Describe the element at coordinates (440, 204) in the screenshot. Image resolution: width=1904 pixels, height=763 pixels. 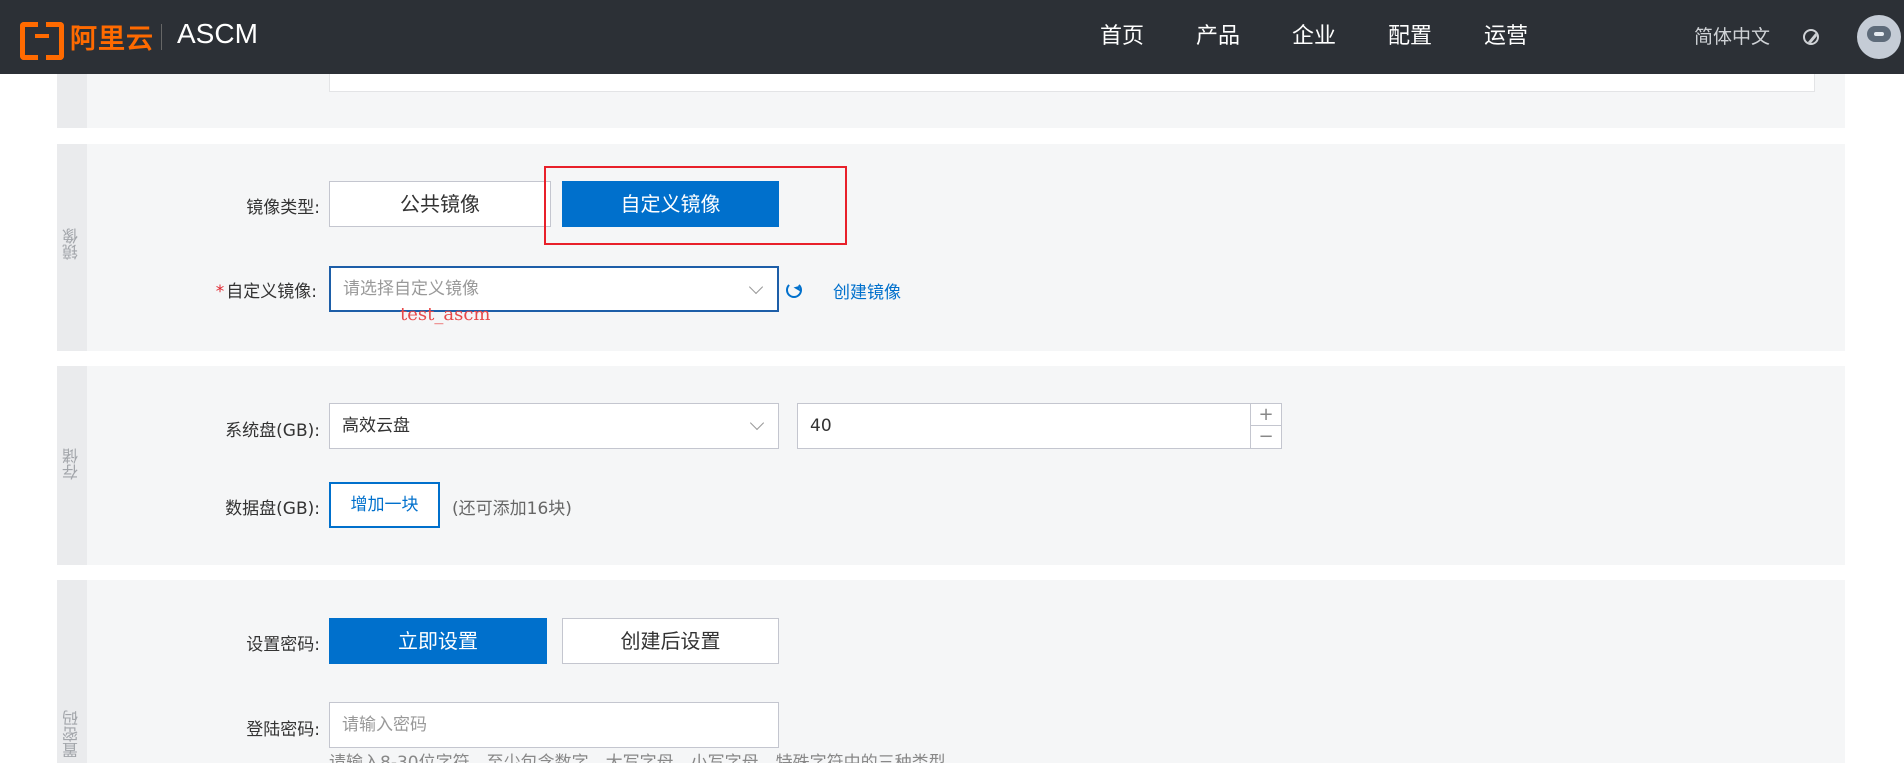
I see `public-image-button: 公共镜像` at that location.